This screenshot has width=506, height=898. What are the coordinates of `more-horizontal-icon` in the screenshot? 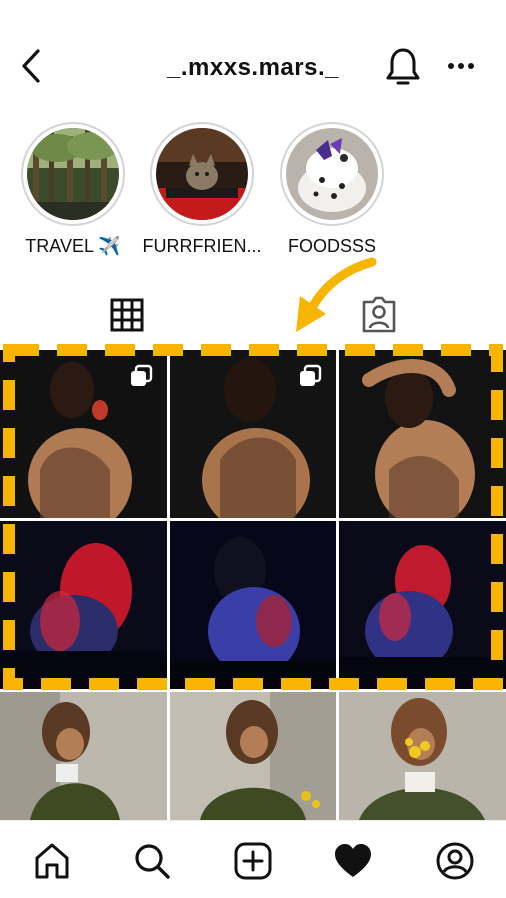 It's located at (461, 66).